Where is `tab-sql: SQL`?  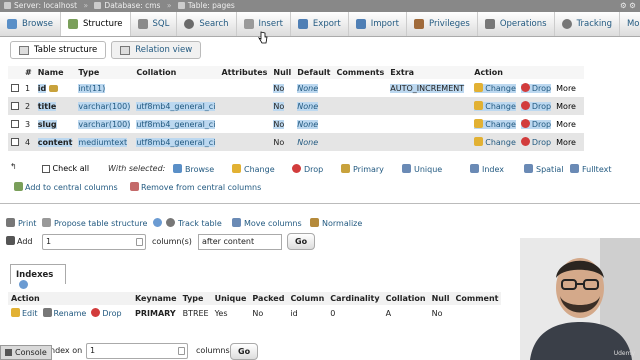
tab-sql: SQL is located at coordinates (154, 24).